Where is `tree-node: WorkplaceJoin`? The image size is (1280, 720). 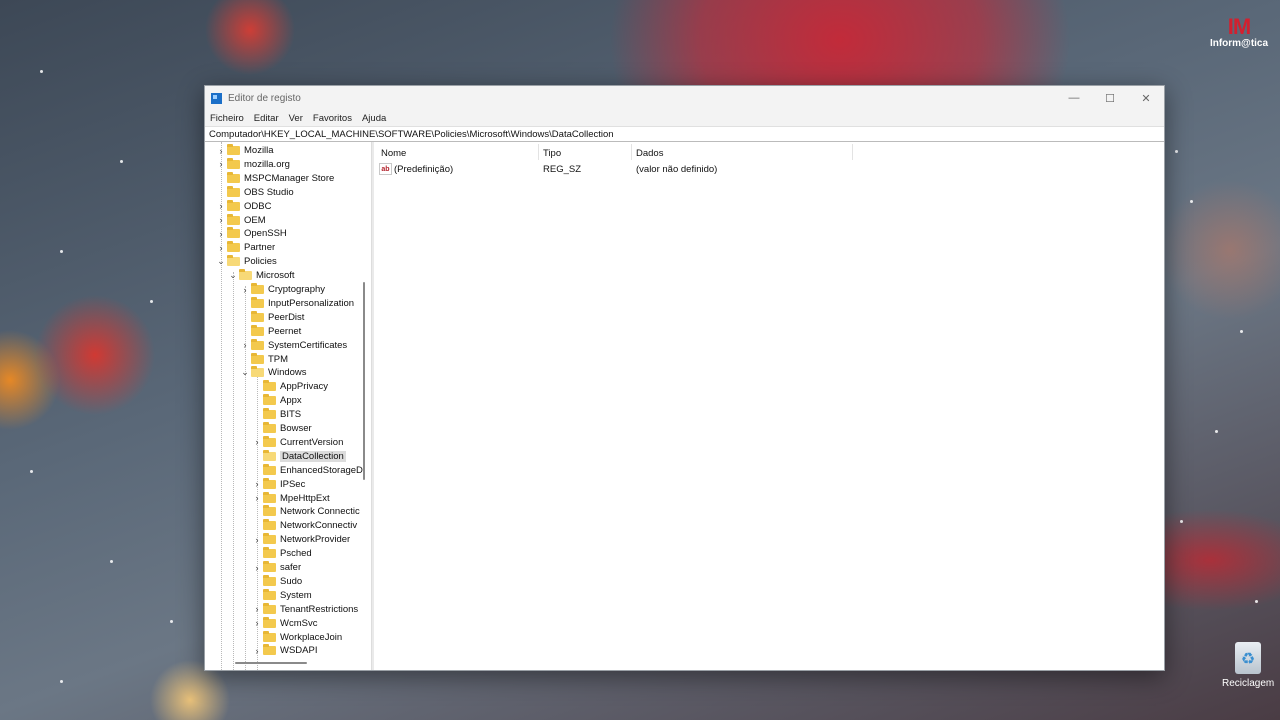
tree-node: WorkplaceJoin is located at coordinates (296, 637).